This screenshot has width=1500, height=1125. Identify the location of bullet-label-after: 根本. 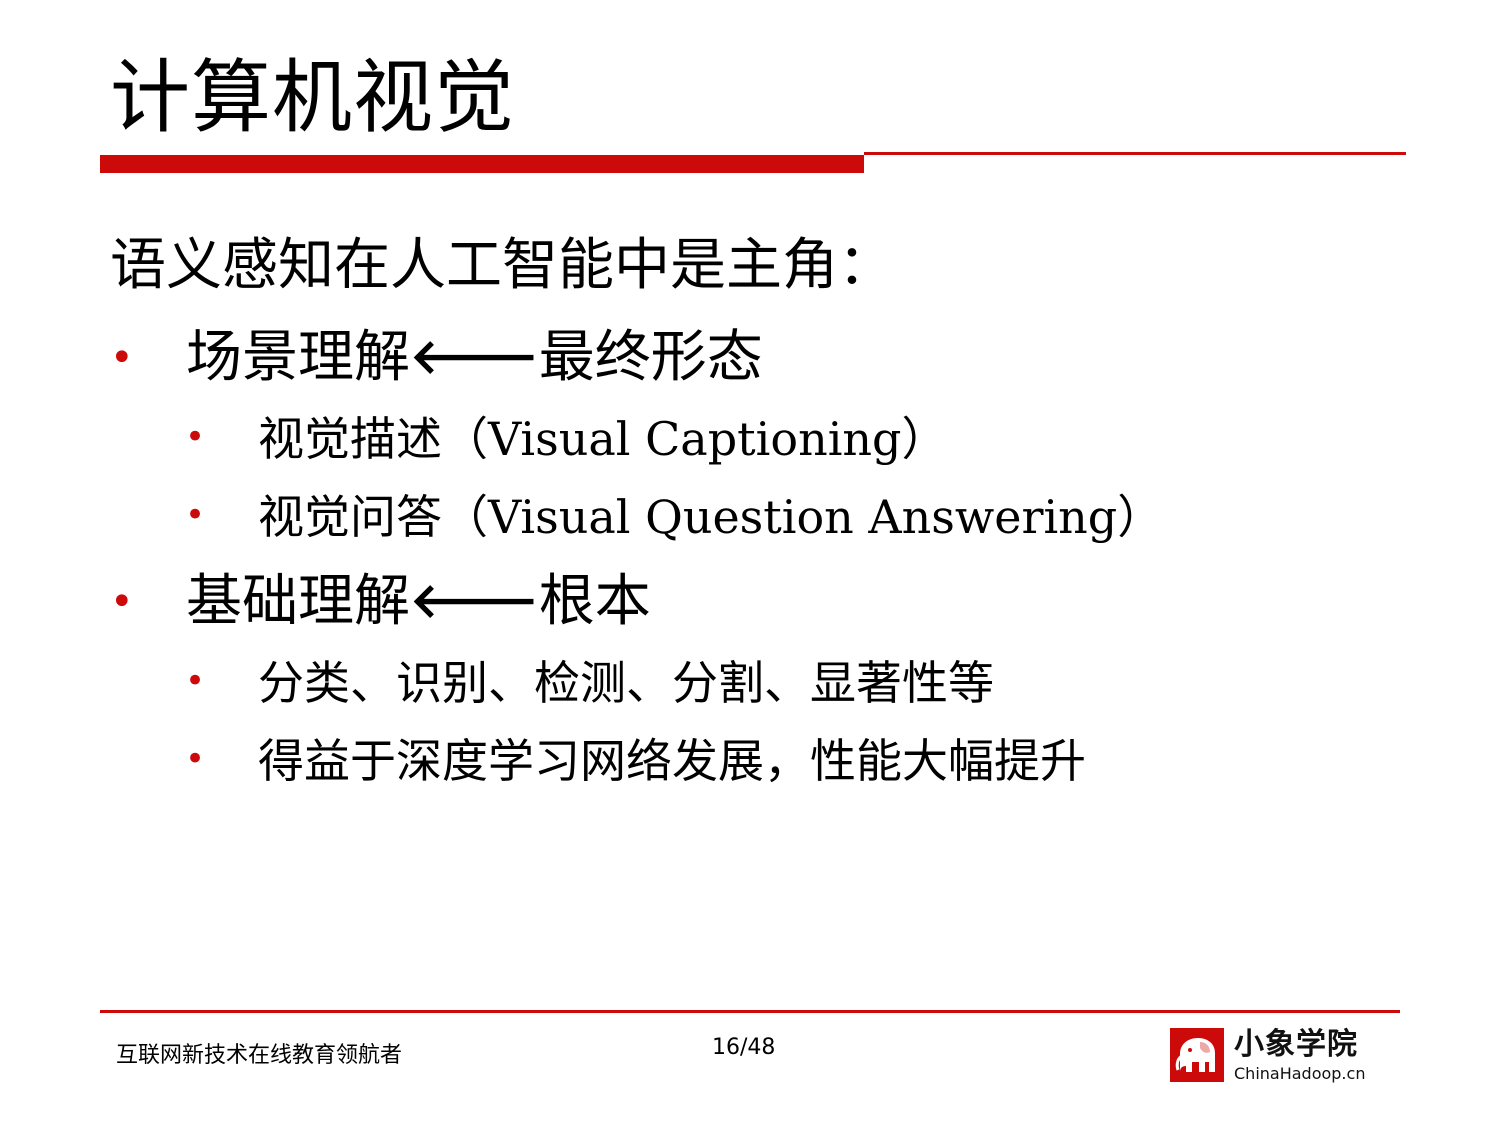
(594, 601).